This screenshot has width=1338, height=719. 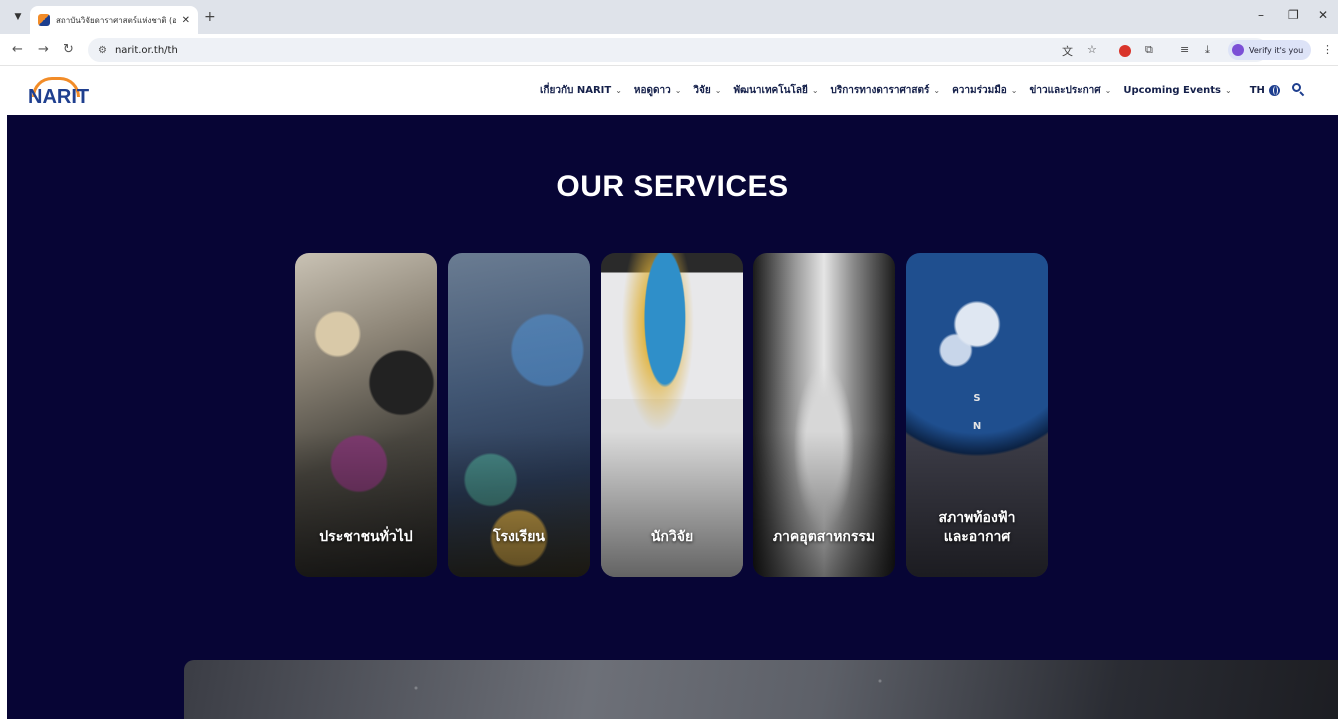 I want to click on verify-profile-button: Verify it's you, so click(x=1270, y=50).